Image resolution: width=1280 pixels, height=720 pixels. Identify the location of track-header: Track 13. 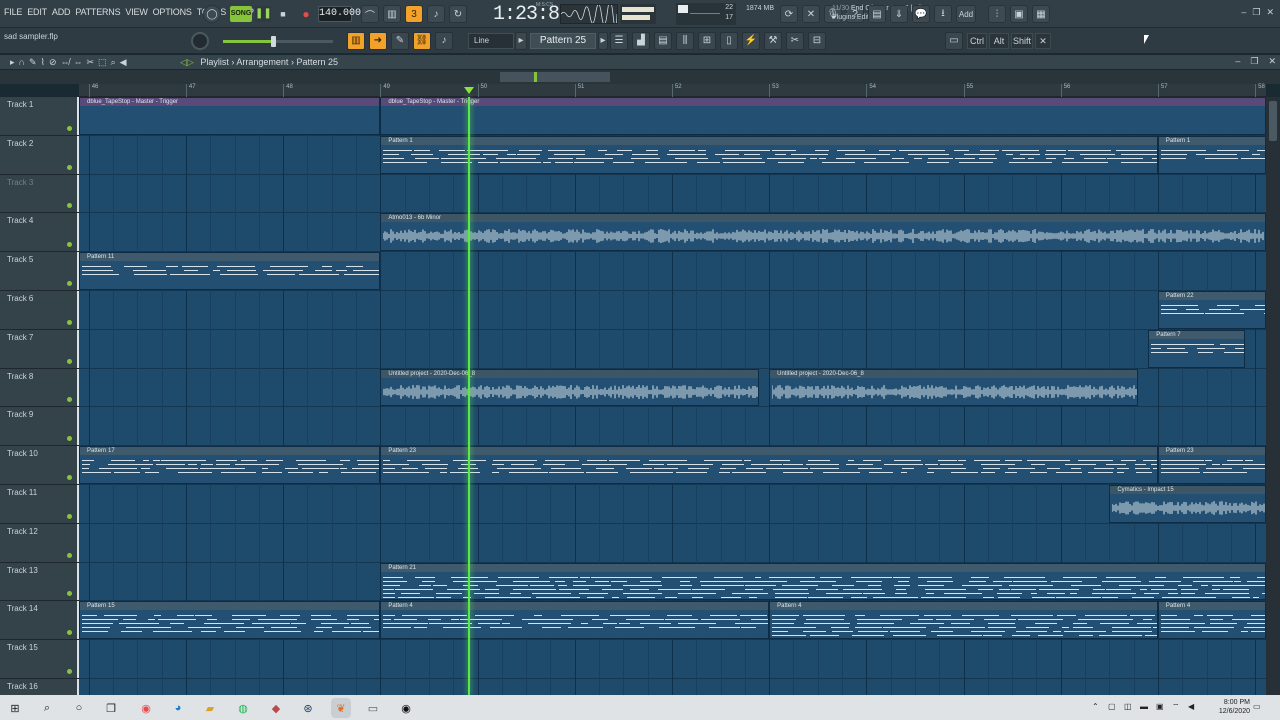
(39, 582).